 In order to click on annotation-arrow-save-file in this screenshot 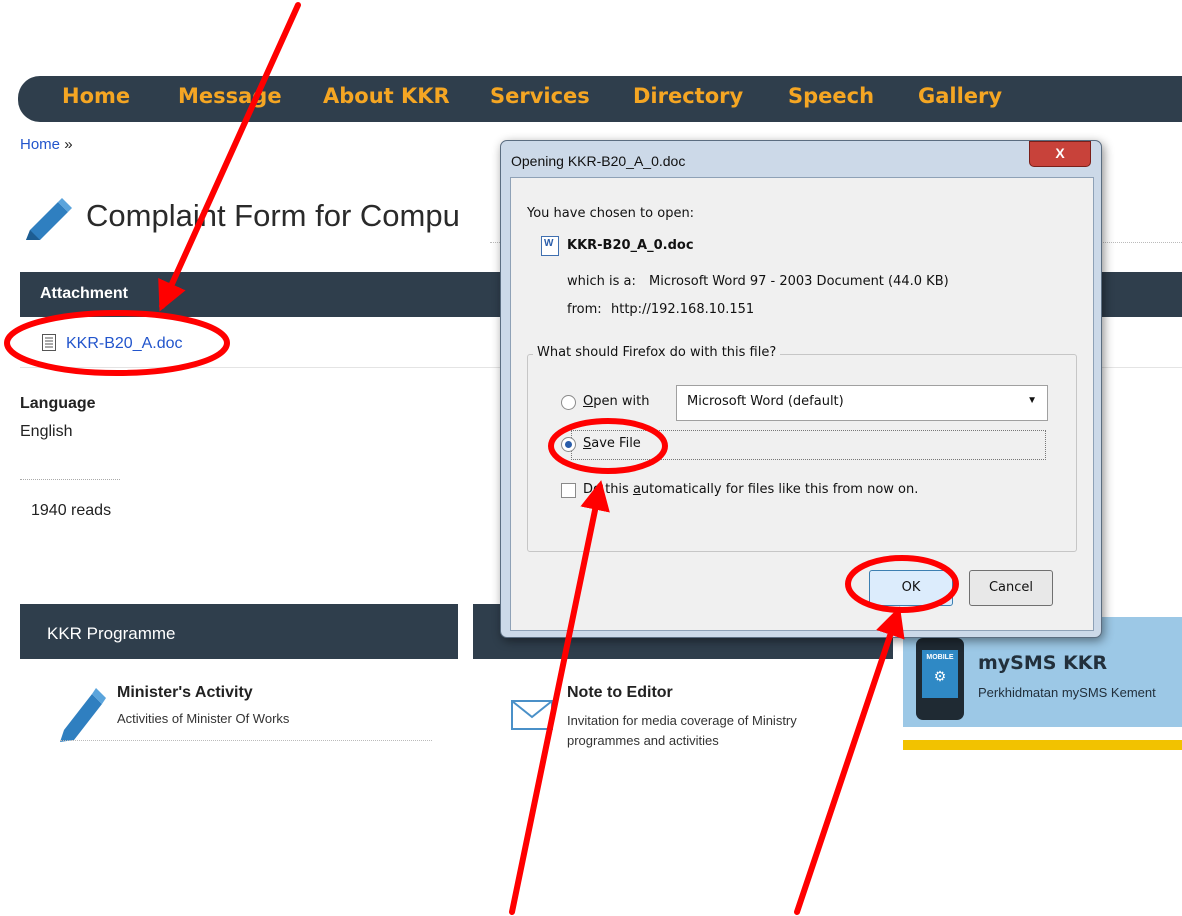, I will do `click(559, 697)`.